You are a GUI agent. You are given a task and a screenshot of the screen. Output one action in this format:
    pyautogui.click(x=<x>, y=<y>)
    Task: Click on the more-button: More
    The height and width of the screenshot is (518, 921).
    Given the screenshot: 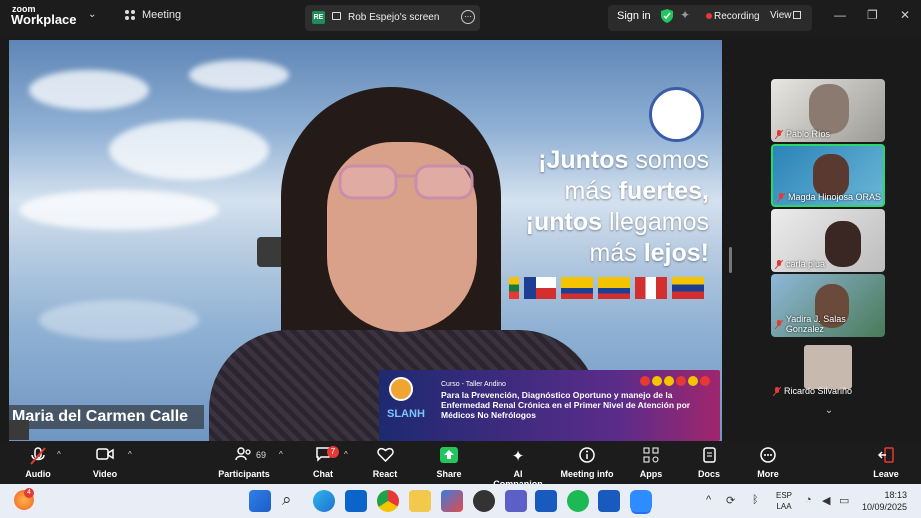 What is the action you would take?
    pyautogui.click(x=768, y=463)
    